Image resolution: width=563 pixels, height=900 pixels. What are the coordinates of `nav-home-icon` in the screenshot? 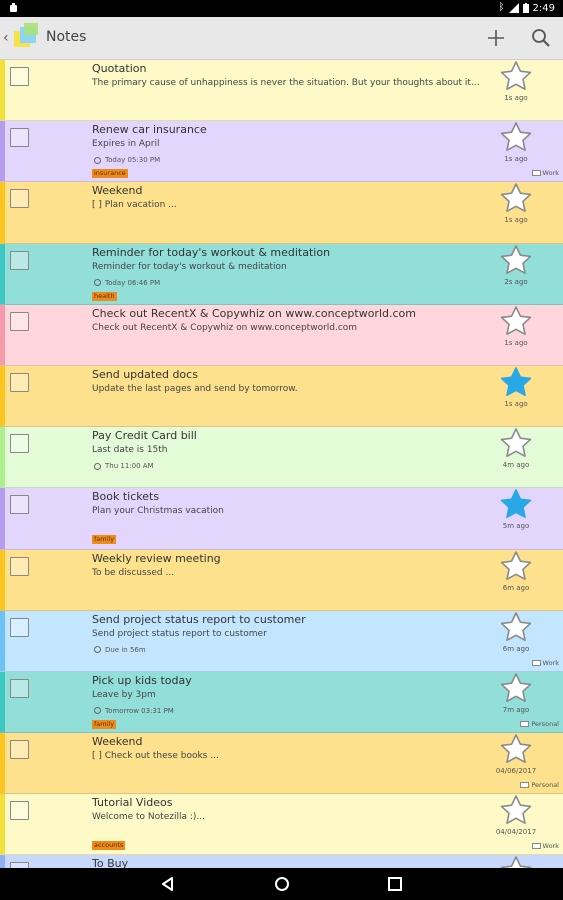 It's located at (282, 884).